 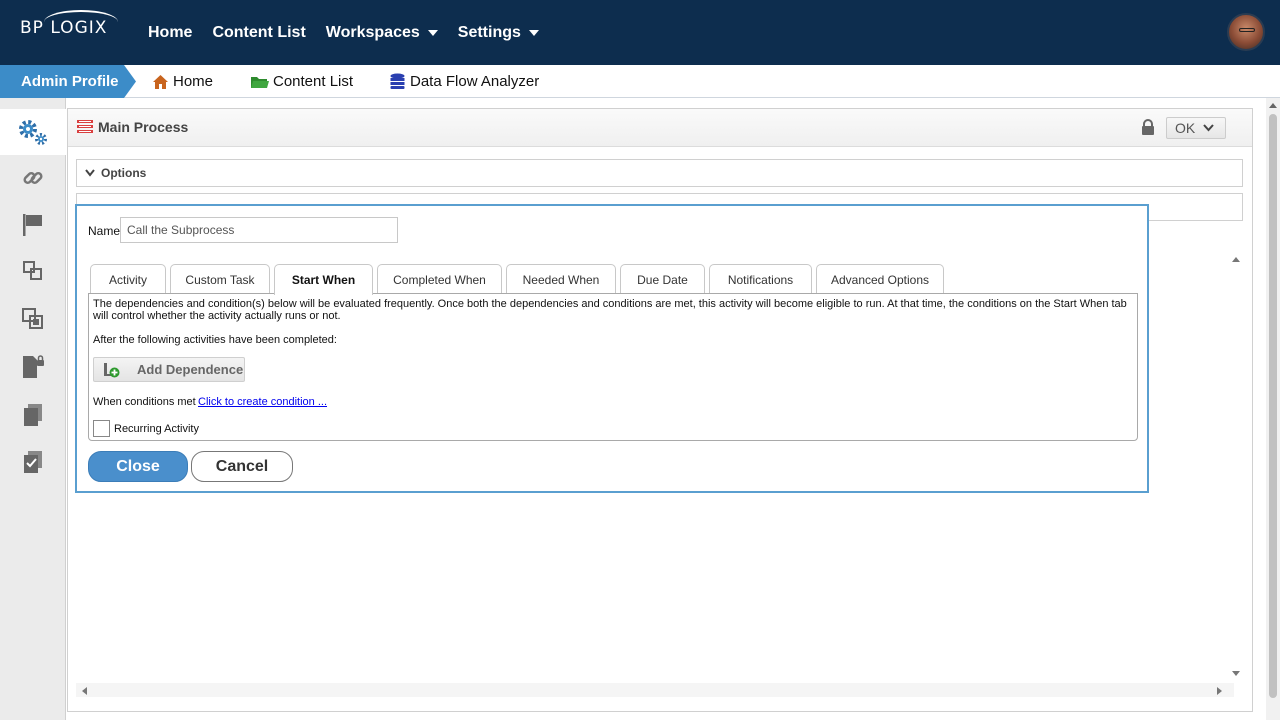 I want to click on sidebar-item-milestones, so click(x=33, y=225).